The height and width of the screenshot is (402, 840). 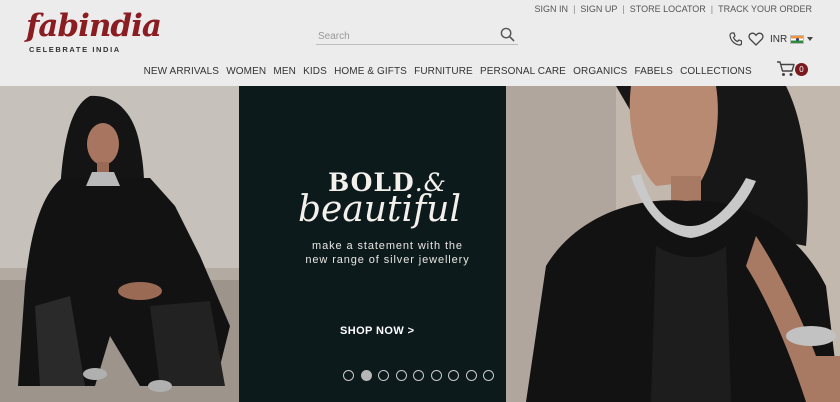 I want to click on store-locator-link: STORE LOCATOR, so click(x=668, y=9).